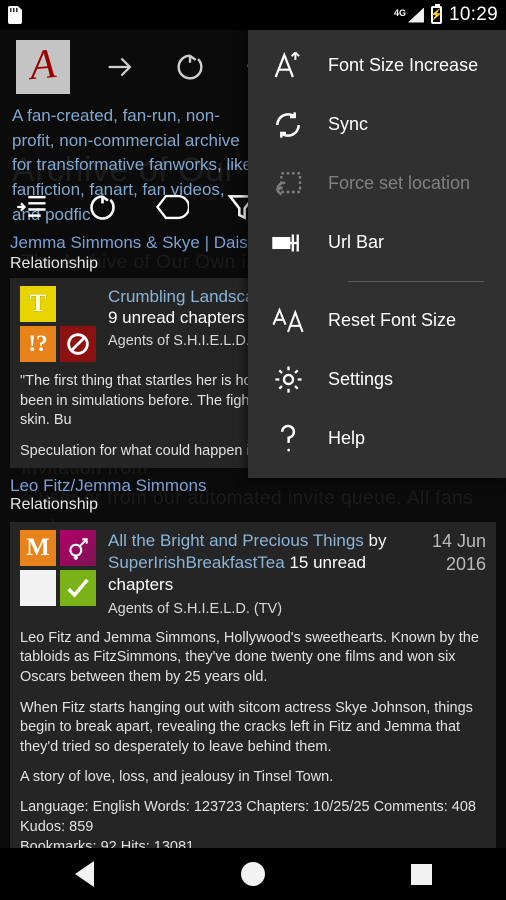 This screenshot has height=900, width=506. What do you see at coordinates (196, 562) in the screenshot?
I see `work-author-link: SuperIrishBreakfastTea` at bounding box center [196, 562].